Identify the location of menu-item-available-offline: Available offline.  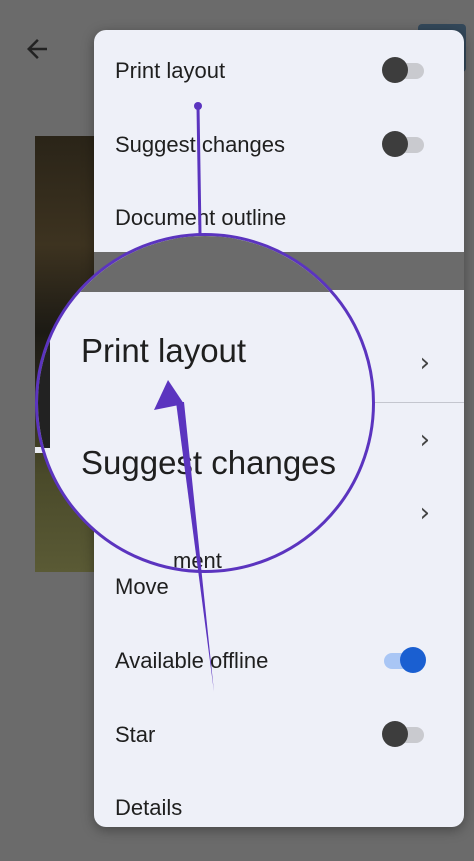
(279, 661).